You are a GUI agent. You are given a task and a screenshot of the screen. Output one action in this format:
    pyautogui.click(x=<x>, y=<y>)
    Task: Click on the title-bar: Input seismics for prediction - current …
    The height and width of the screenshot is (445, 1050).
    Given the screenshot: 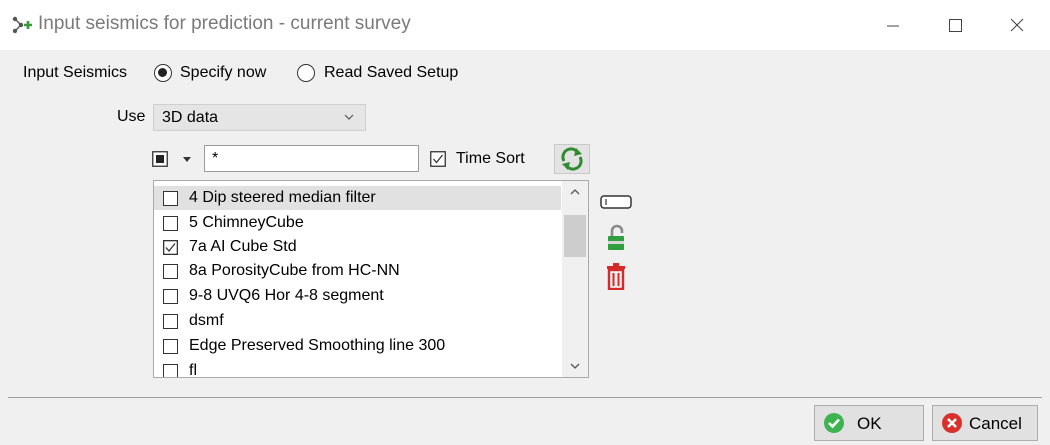 What is the action you would take?
    pyautogui.click(x=525, y=25)
    